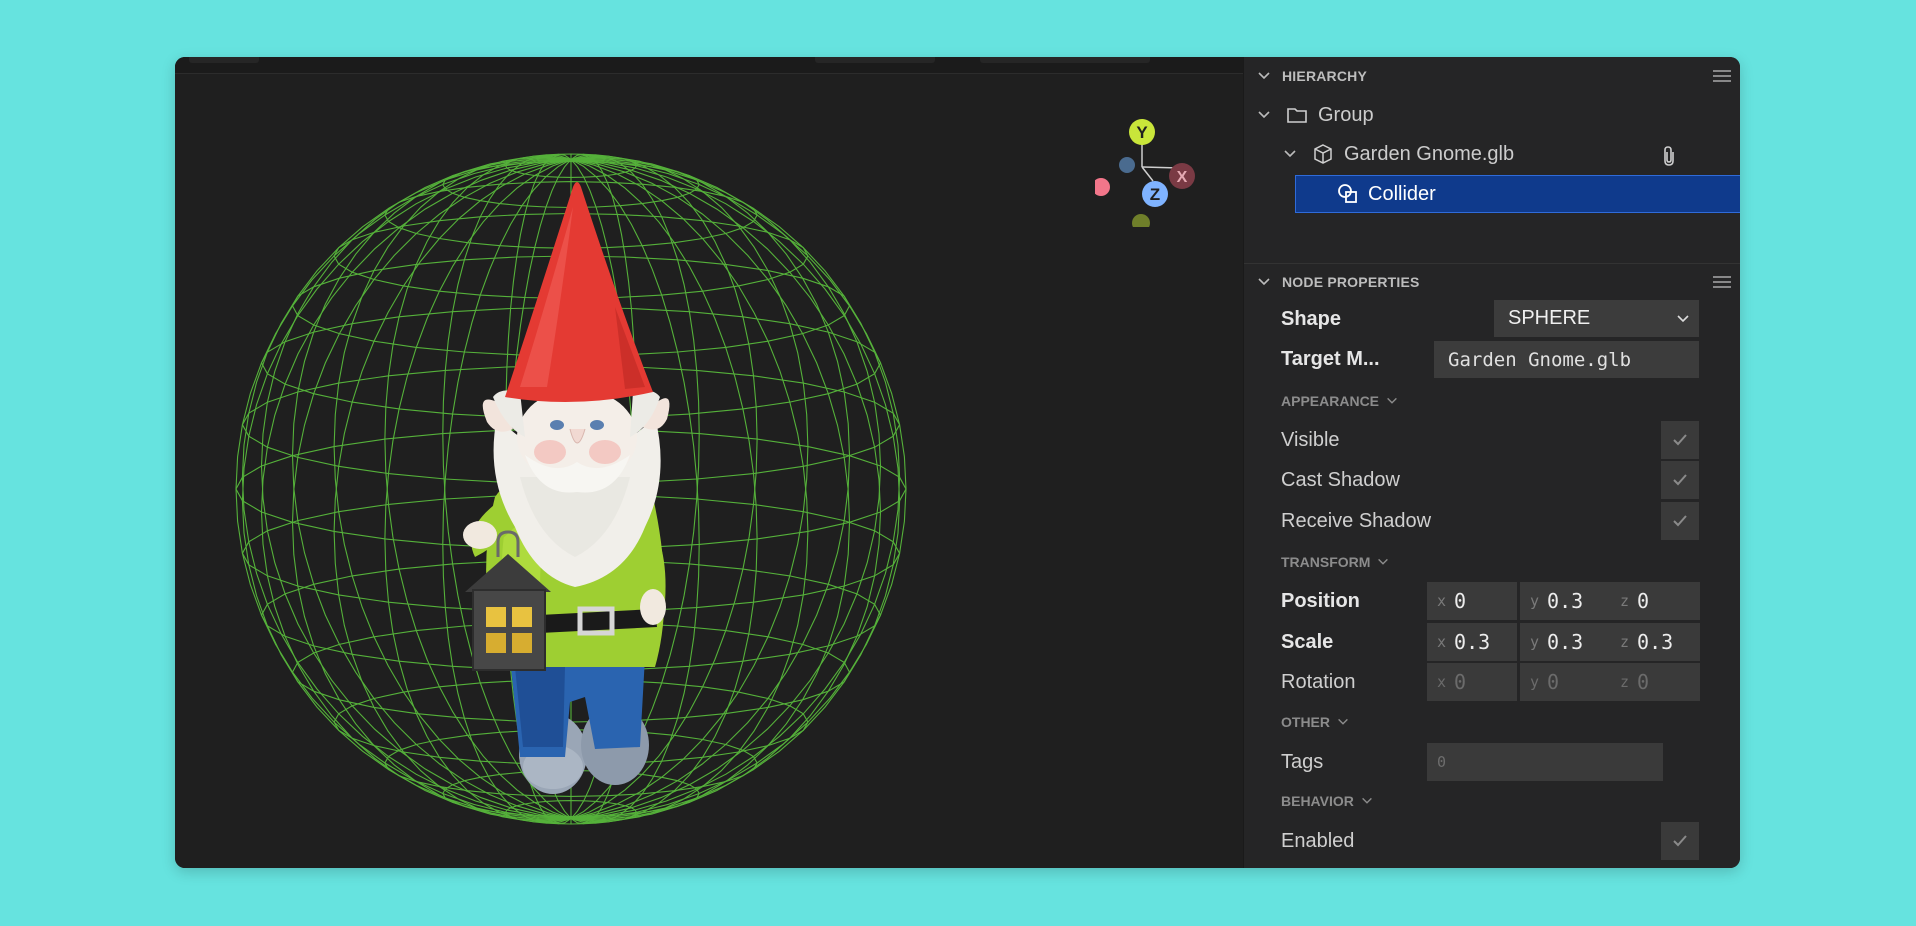 This screenshot has height=926, width=1916. I want to click on hierarchy-title: HIERARCHY, so click(1325, 76).